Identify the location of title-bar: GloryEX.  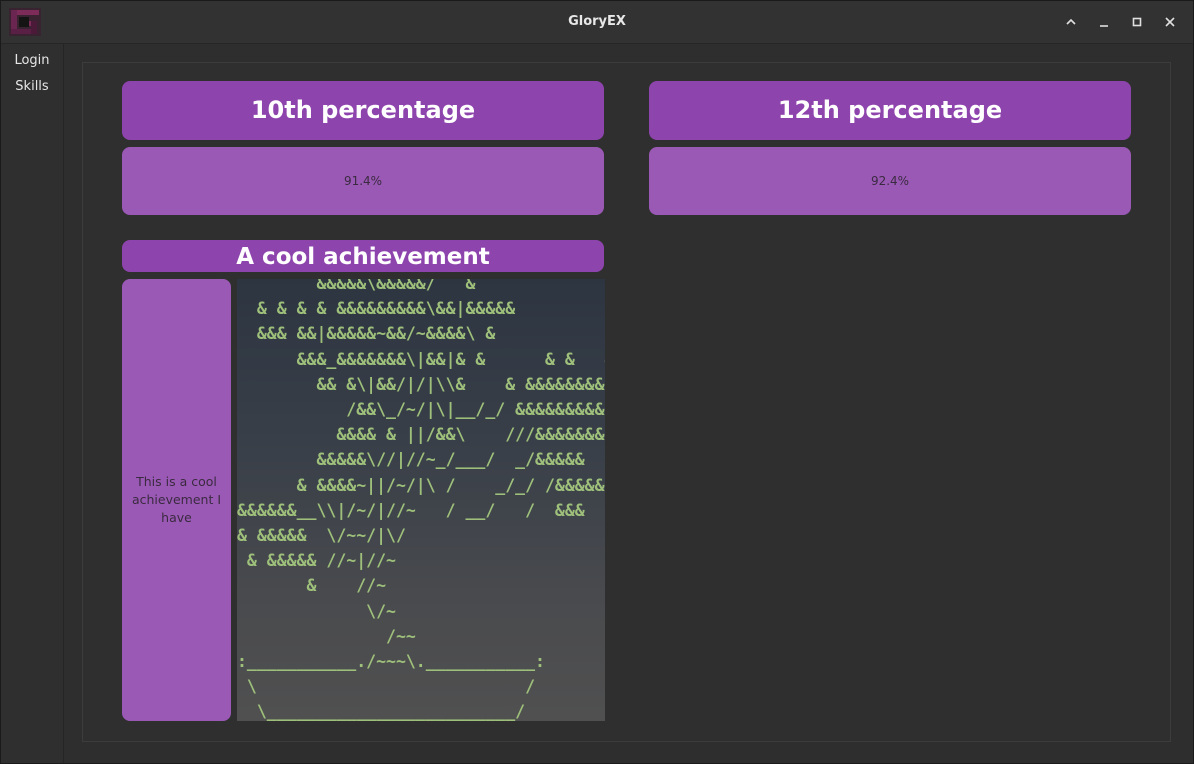
(597, 22).